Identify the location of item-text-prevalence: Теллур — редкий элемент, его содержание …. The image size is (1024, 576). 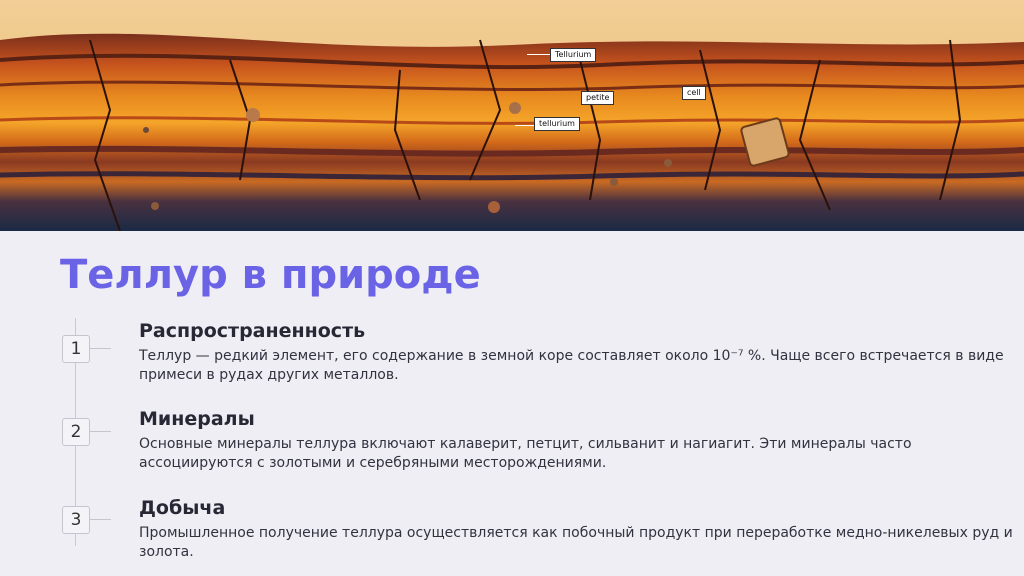
(571, 365).